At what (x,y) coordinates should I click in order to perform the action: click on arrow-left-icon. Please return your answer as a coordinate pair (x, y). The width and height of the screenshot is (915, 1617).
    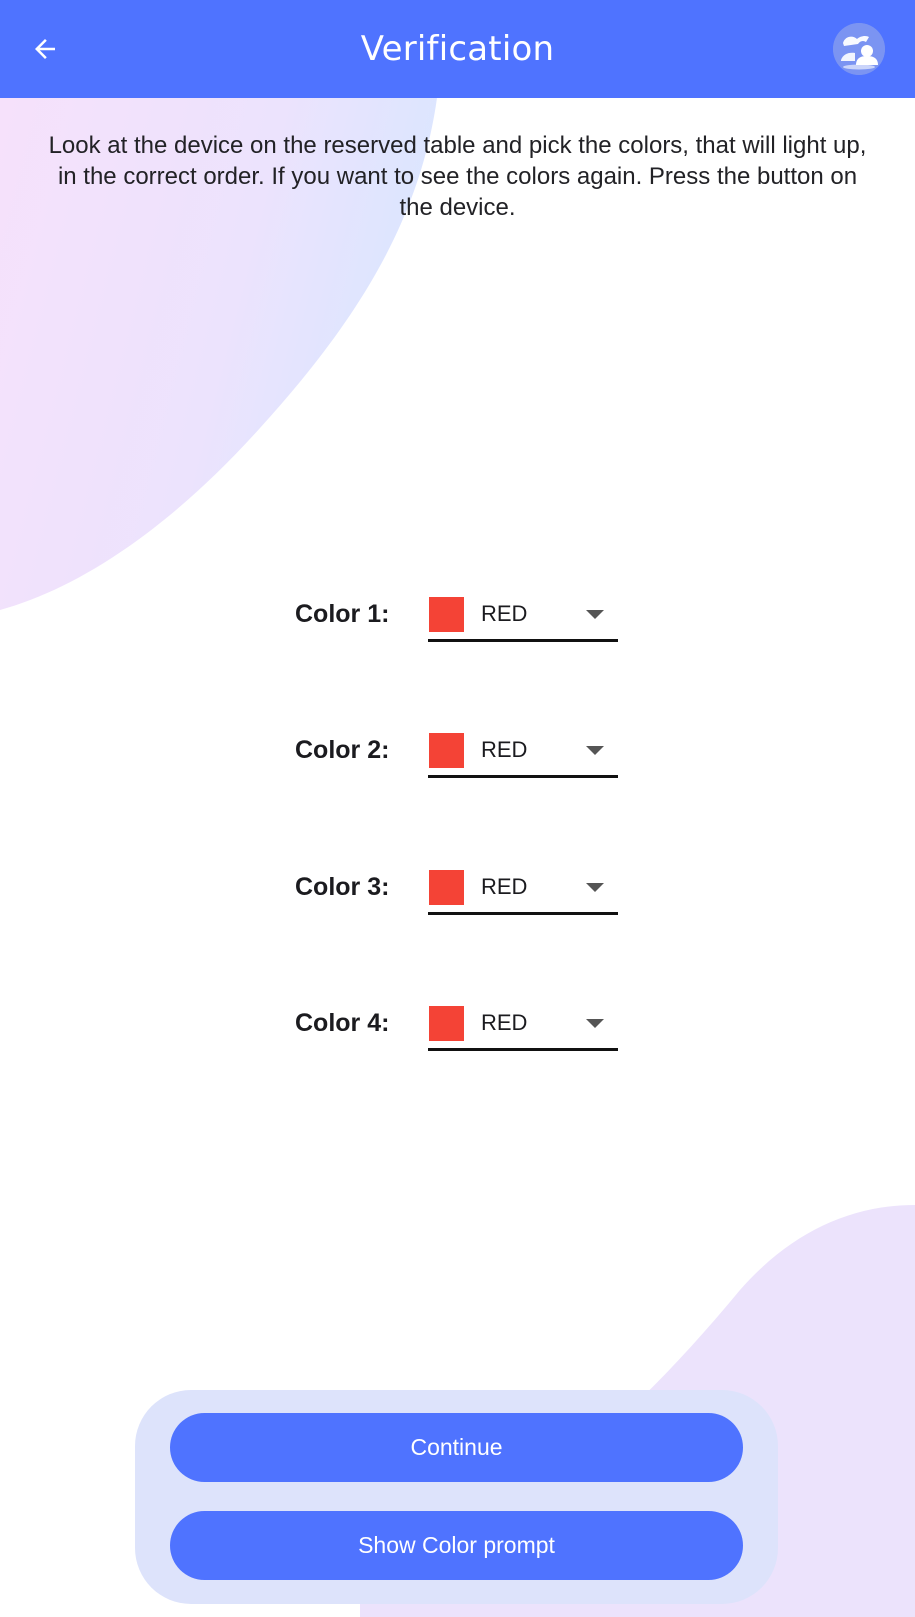
    Looking at the image, I should click on (45, 49).